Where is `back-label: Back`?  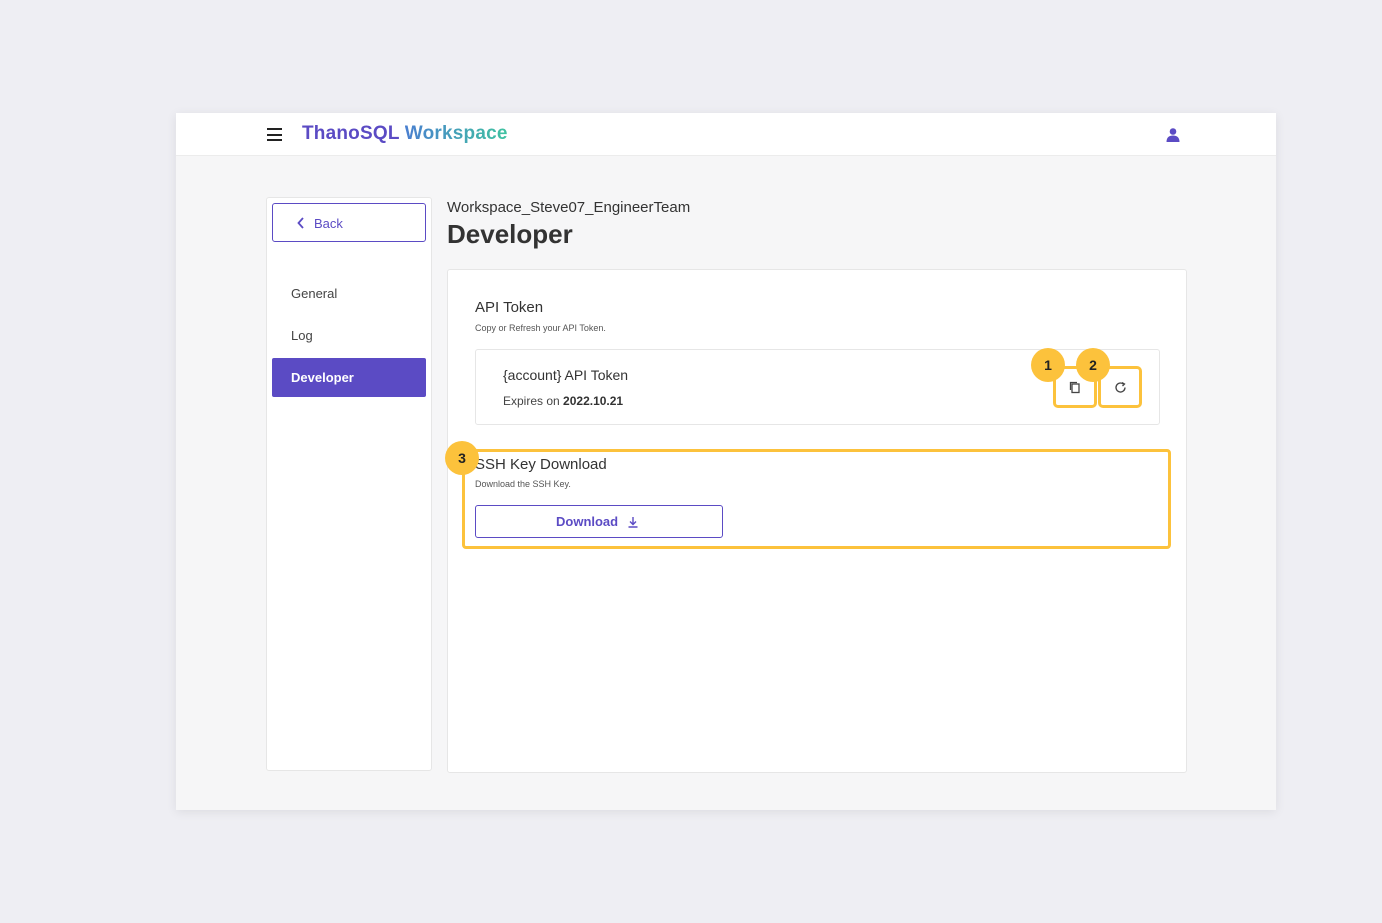 back-label: Back is located at coordinates (328, 223).